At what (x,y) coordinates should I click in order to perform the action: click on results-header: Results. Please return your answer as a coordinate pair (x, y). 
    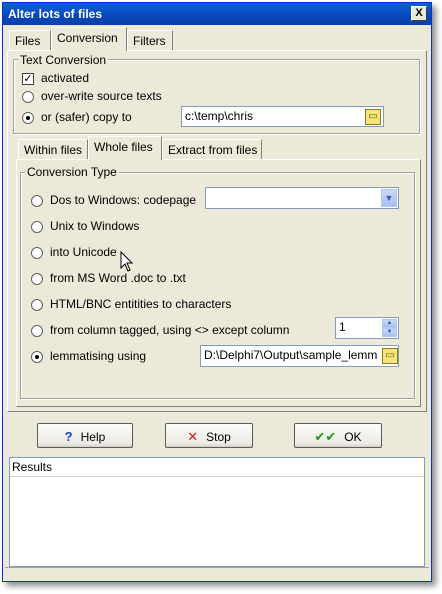
    Looking at the image, I should click on (217, 467).